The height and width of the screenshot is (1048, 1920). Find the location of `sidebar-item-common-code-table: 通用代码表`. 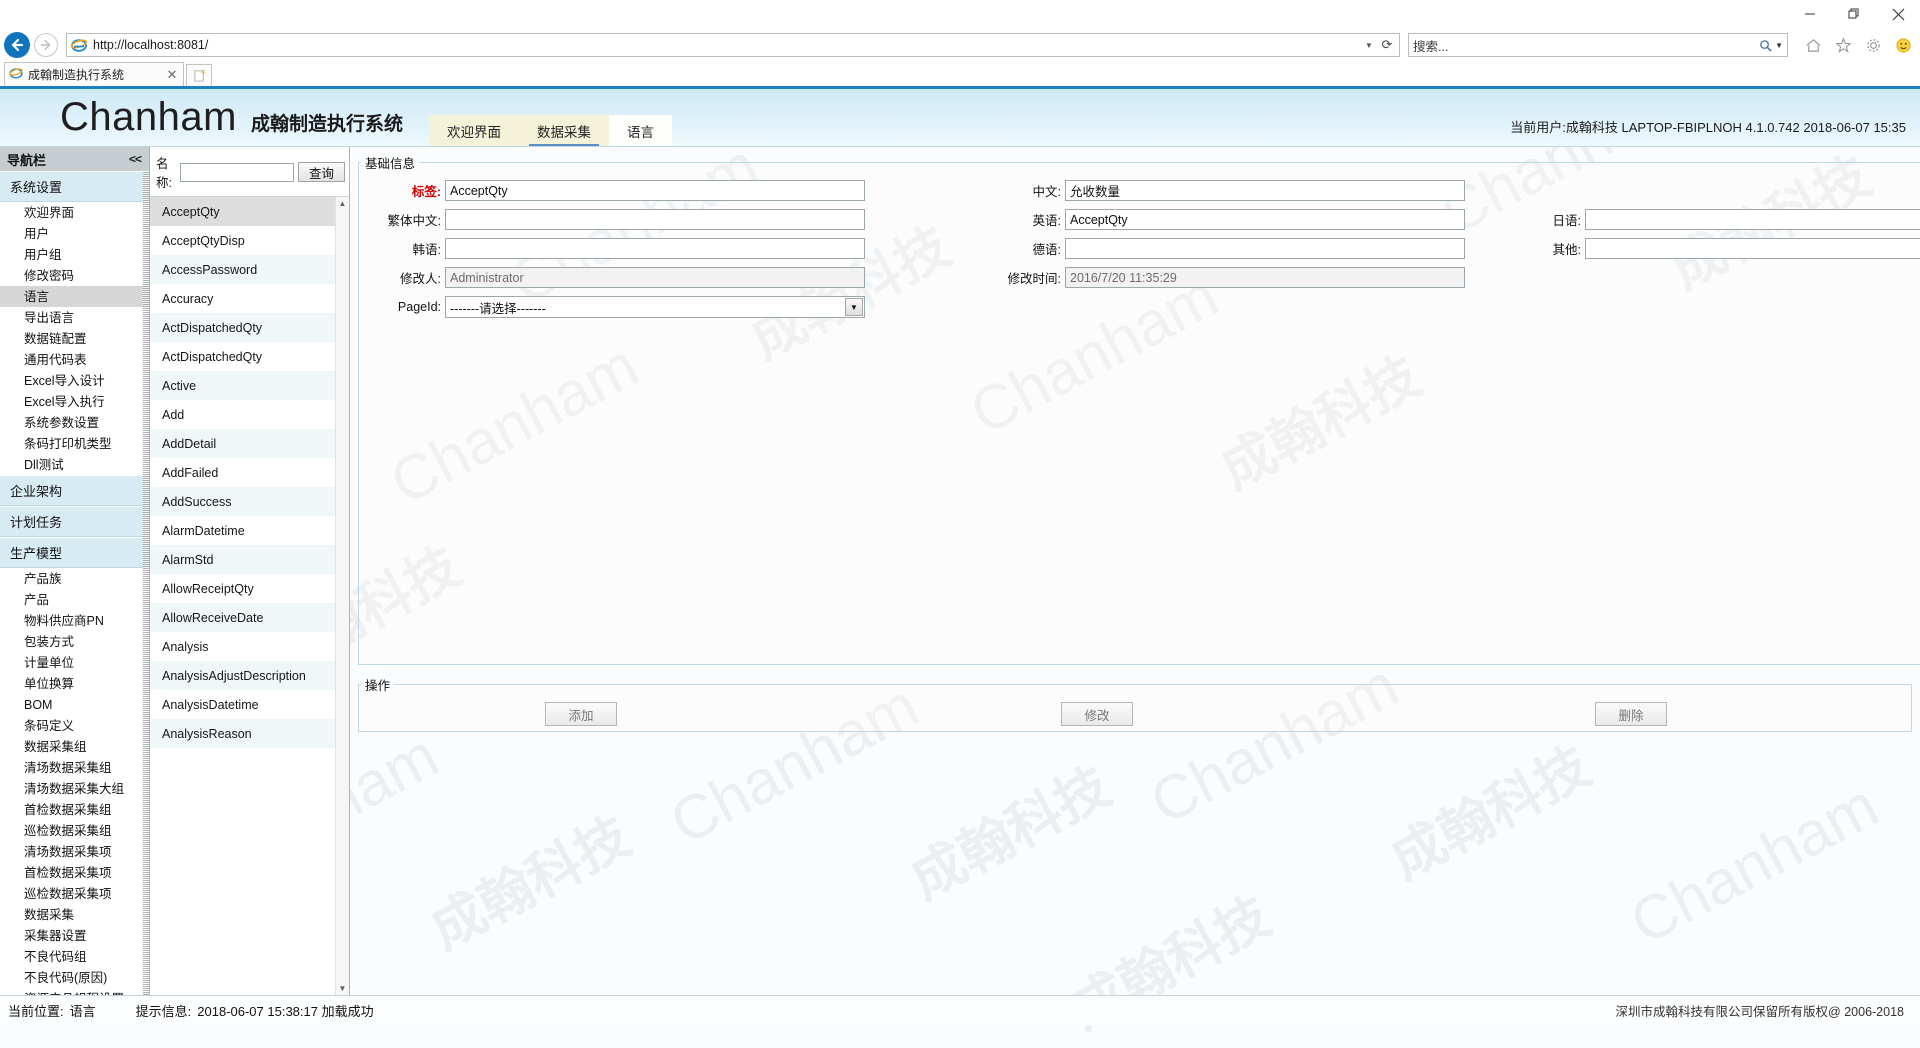

sidebar-item-common-code-table: 通用代码表 is located at coordinates (74, 359).